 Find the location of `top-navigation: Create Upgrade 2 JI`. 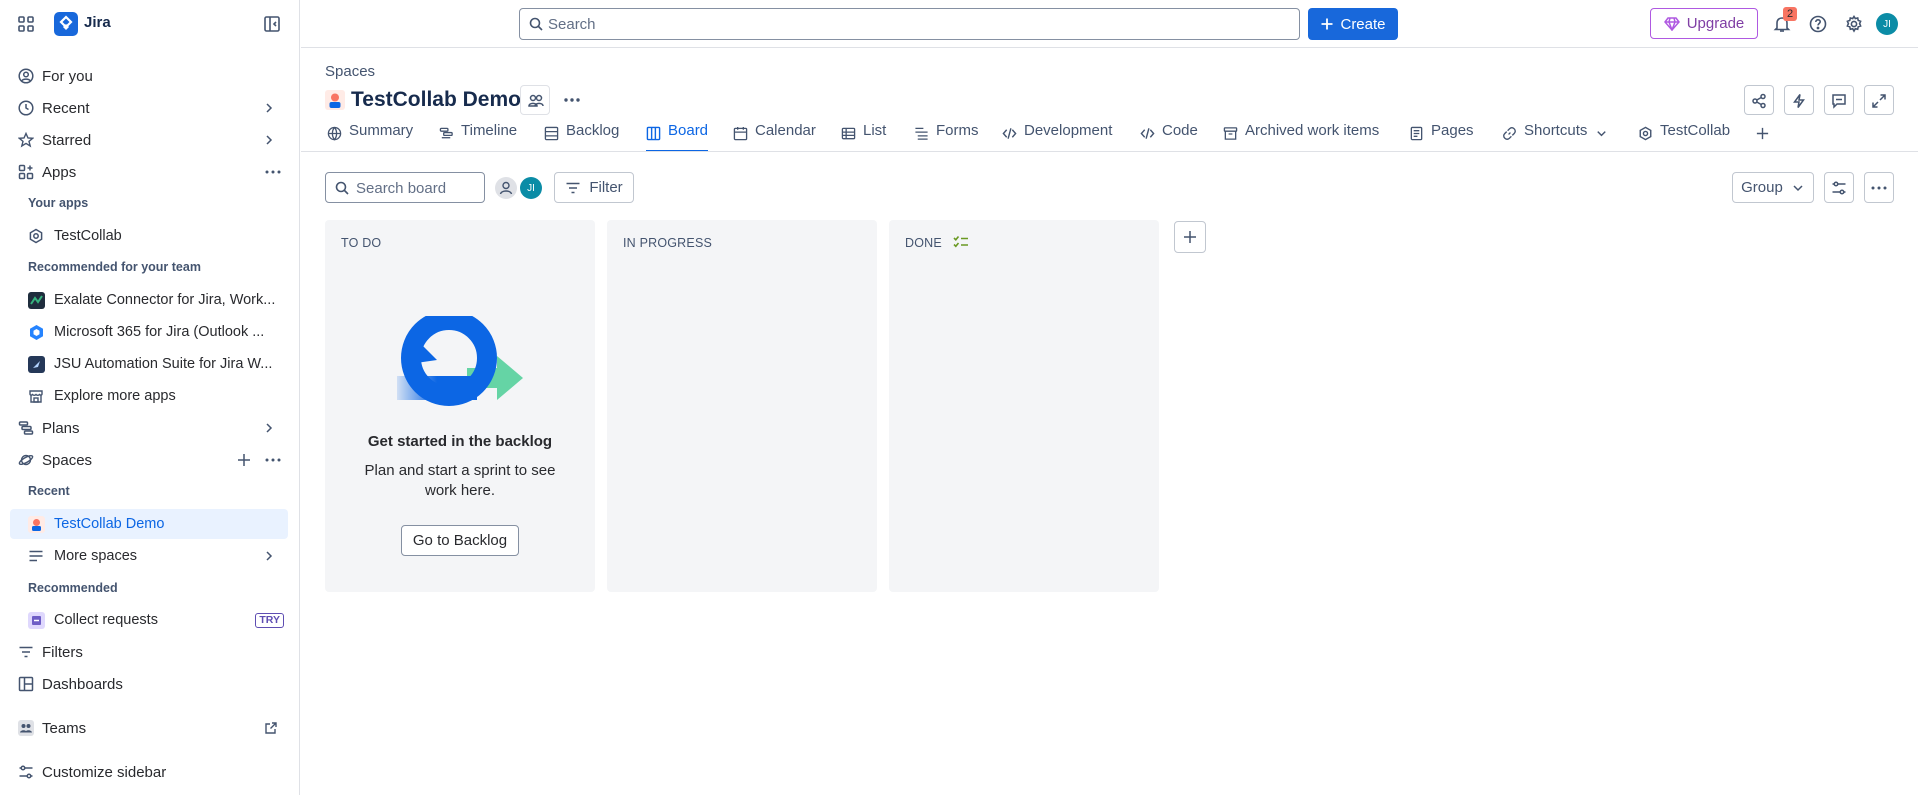

top-navigation: Create Upgrade 2 JI is located at coordinates (1109, 24).